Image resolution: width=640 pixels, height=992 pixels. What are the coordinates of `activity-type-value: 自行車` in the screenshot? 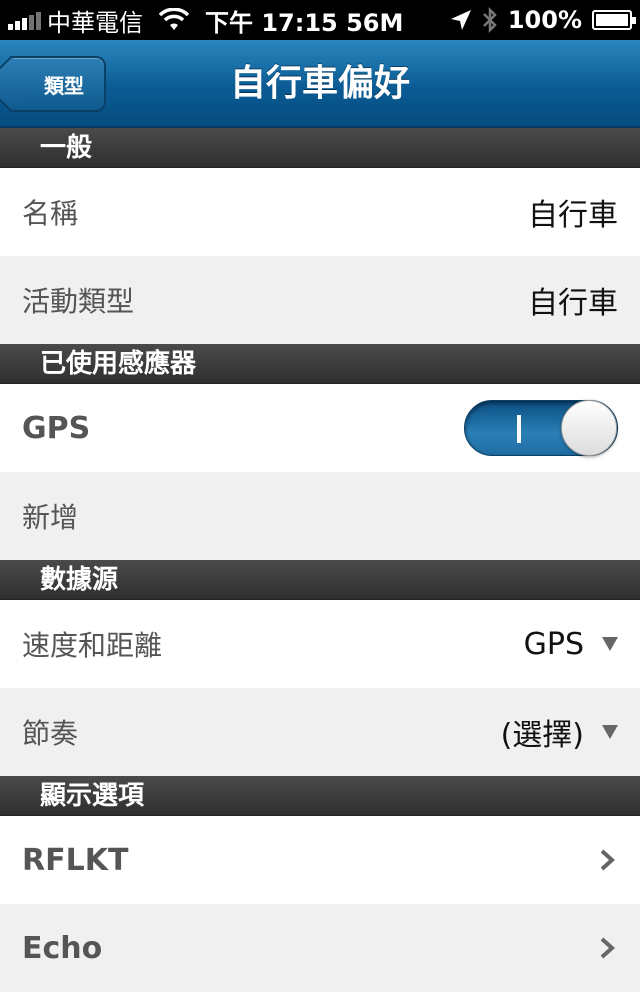 It's located at (573, 303).